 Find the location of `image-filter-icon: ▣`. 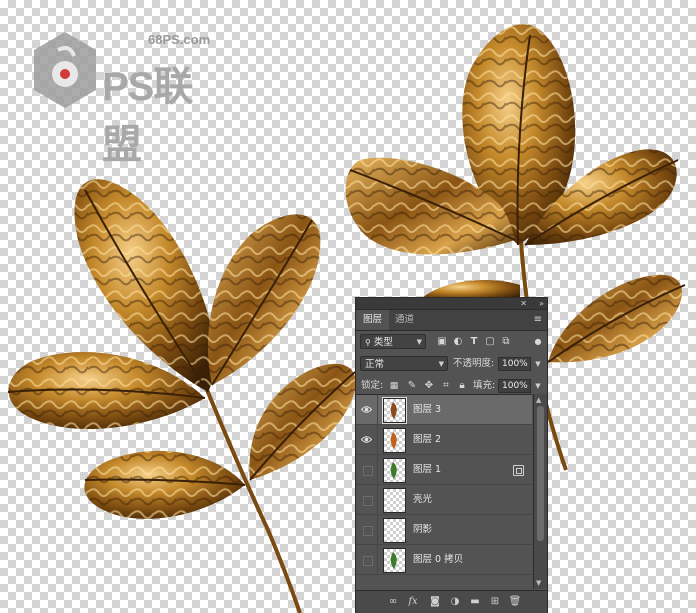

image-filter-icon: ▣ is located at coordinates (442, 342).